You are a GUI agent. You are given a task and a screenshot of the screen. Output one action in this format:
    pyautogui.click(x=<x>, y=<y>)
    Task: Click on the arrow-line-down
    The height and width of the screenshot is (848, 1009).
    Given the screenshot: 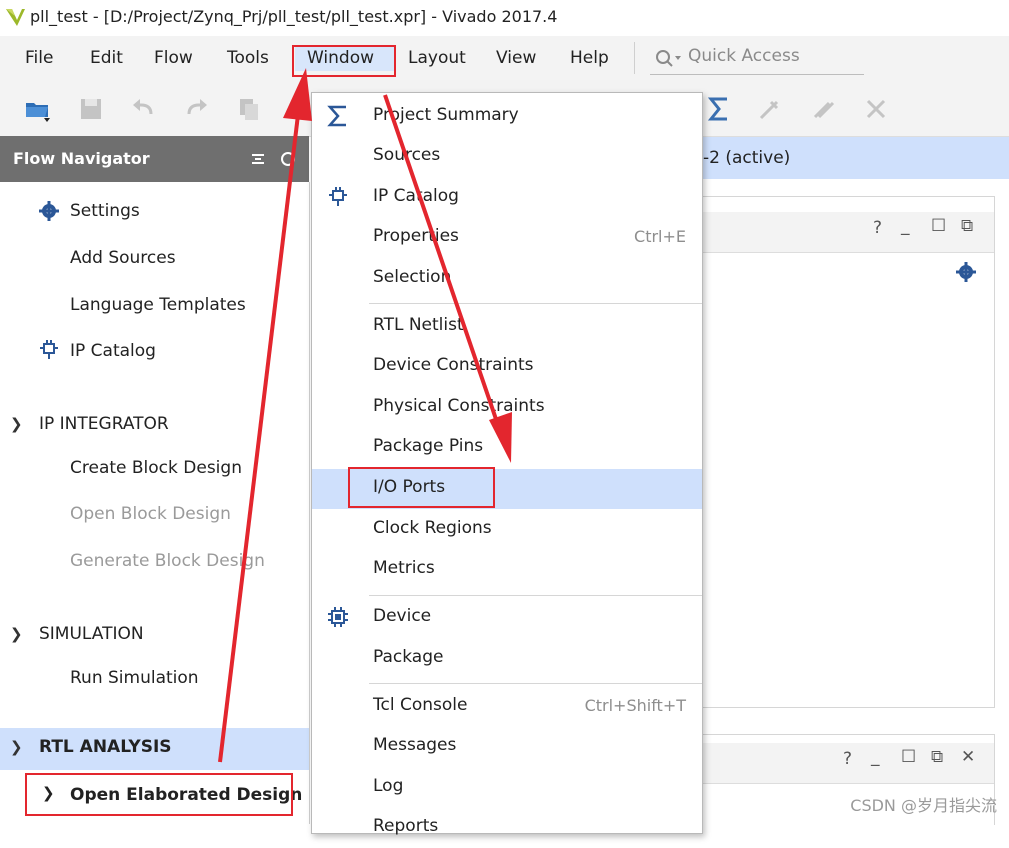 What is the action you would take?
    pyautogui.click(x=441, y=260)
    